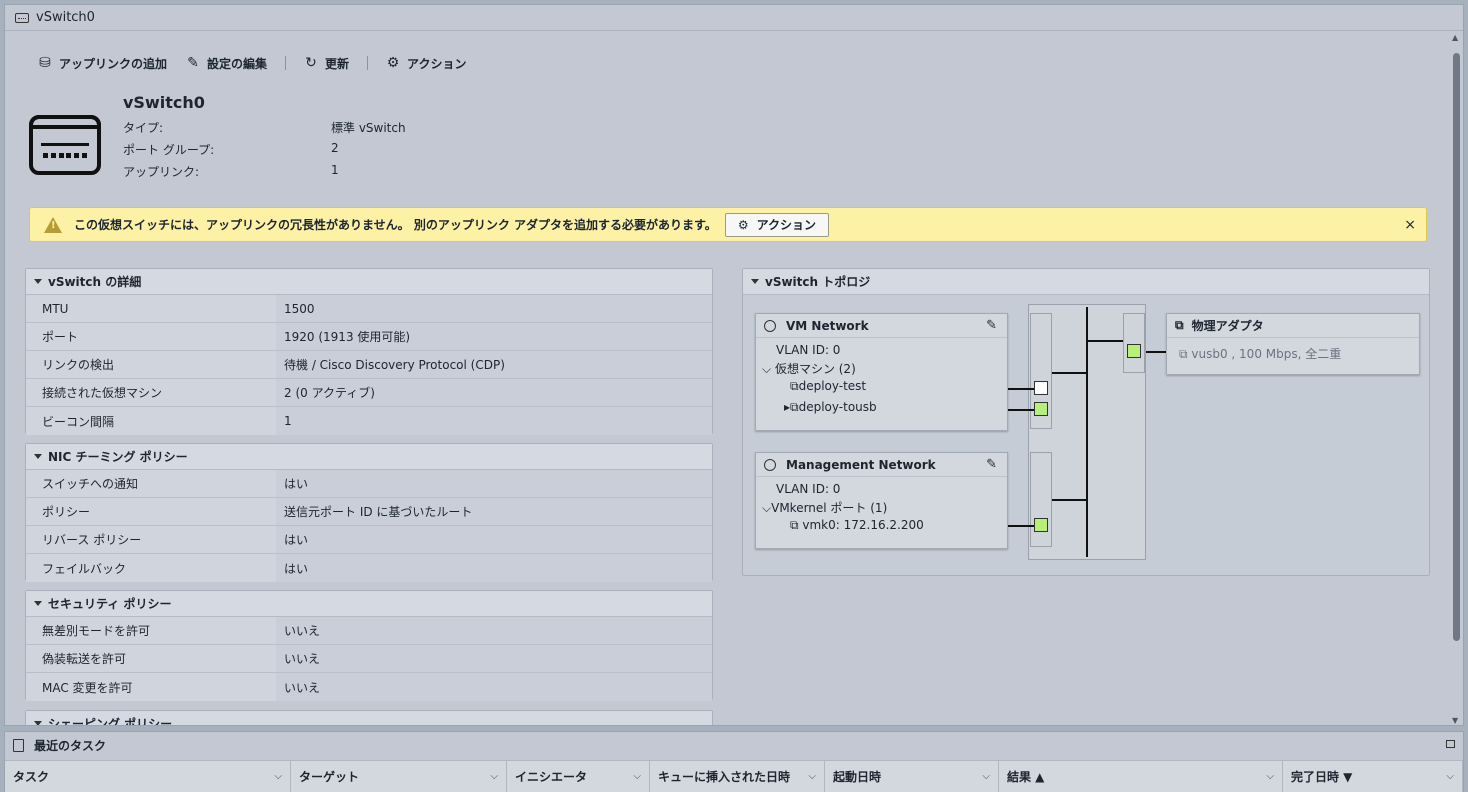 This screenshot has height=792, width=1468. I want to click on vswitch-name: vSwitch0, so click(164, 102).